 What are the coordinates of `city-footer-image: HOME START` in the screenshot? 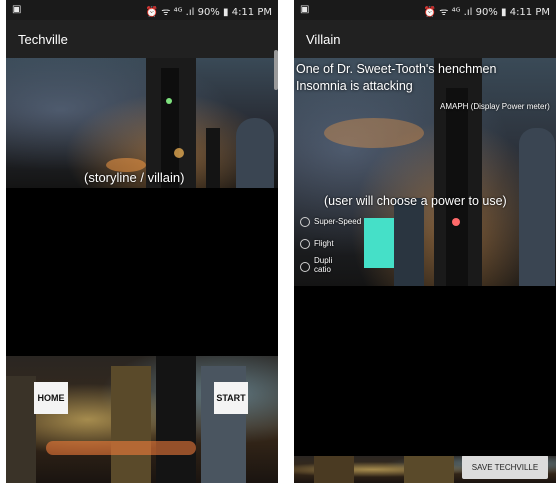 It's located at (142, 419).